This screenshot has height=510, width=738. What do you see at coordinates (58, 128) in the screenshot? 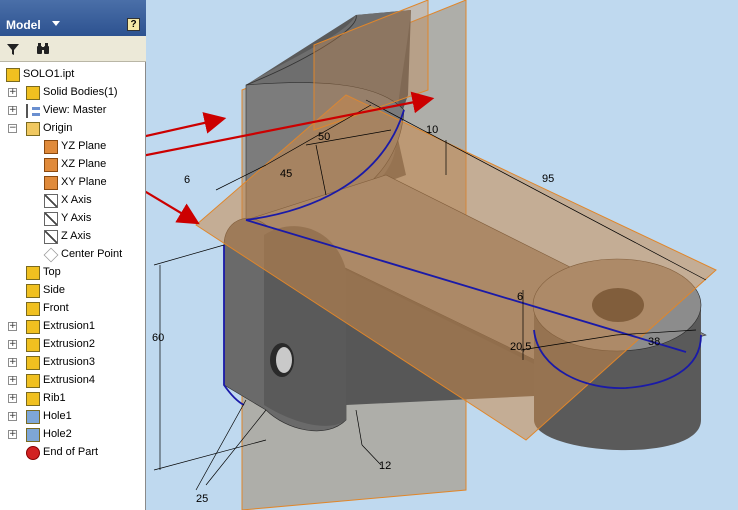
I see `tree-item-label: Origin` at bounding box center [58, 128].